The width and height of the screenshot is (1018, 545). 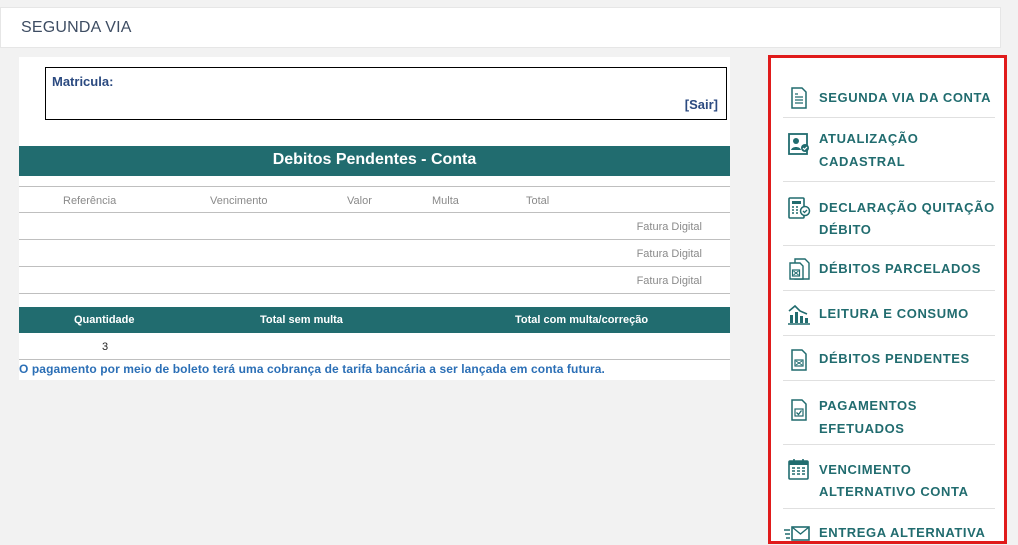 I want to click on column-header-vencimento: Vencimento, so click(x=239, y=201).